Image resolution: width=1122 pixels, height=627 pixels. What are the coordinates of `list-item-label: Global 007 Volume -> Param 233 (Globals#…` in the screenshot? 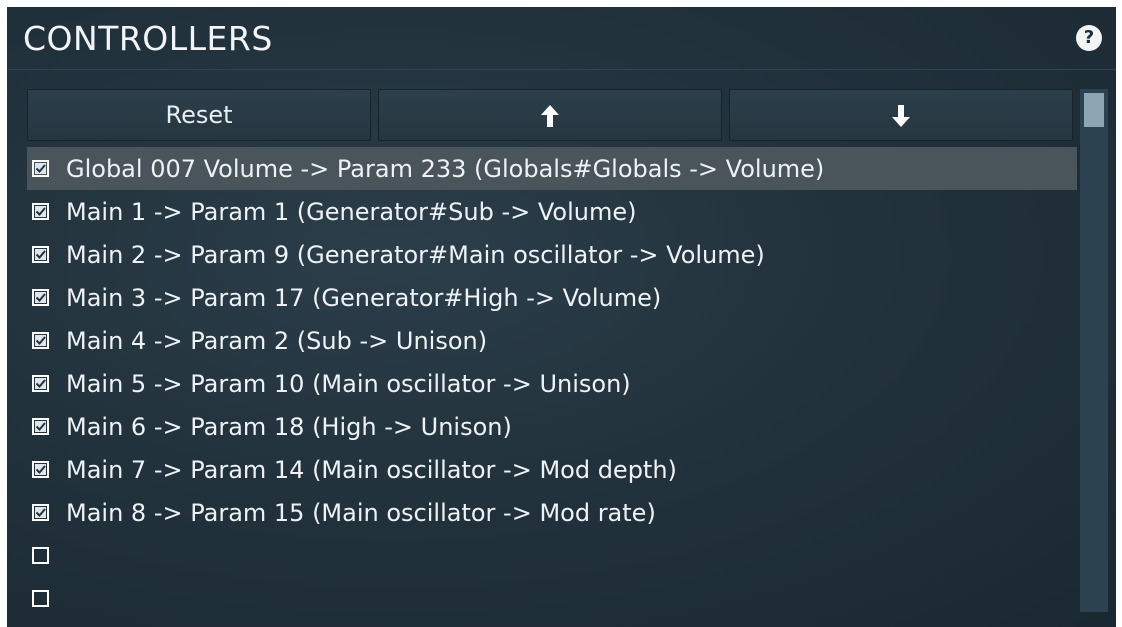 It's located at (445, 168).